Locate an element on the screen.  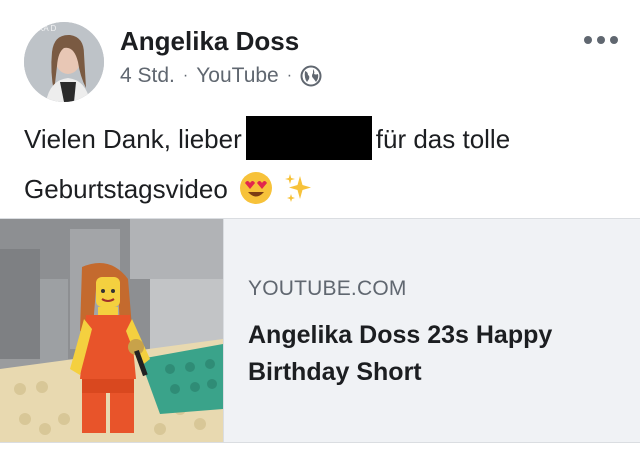
post-meta: 4 Std. · YouTube · is located at coordinates (221, 76).